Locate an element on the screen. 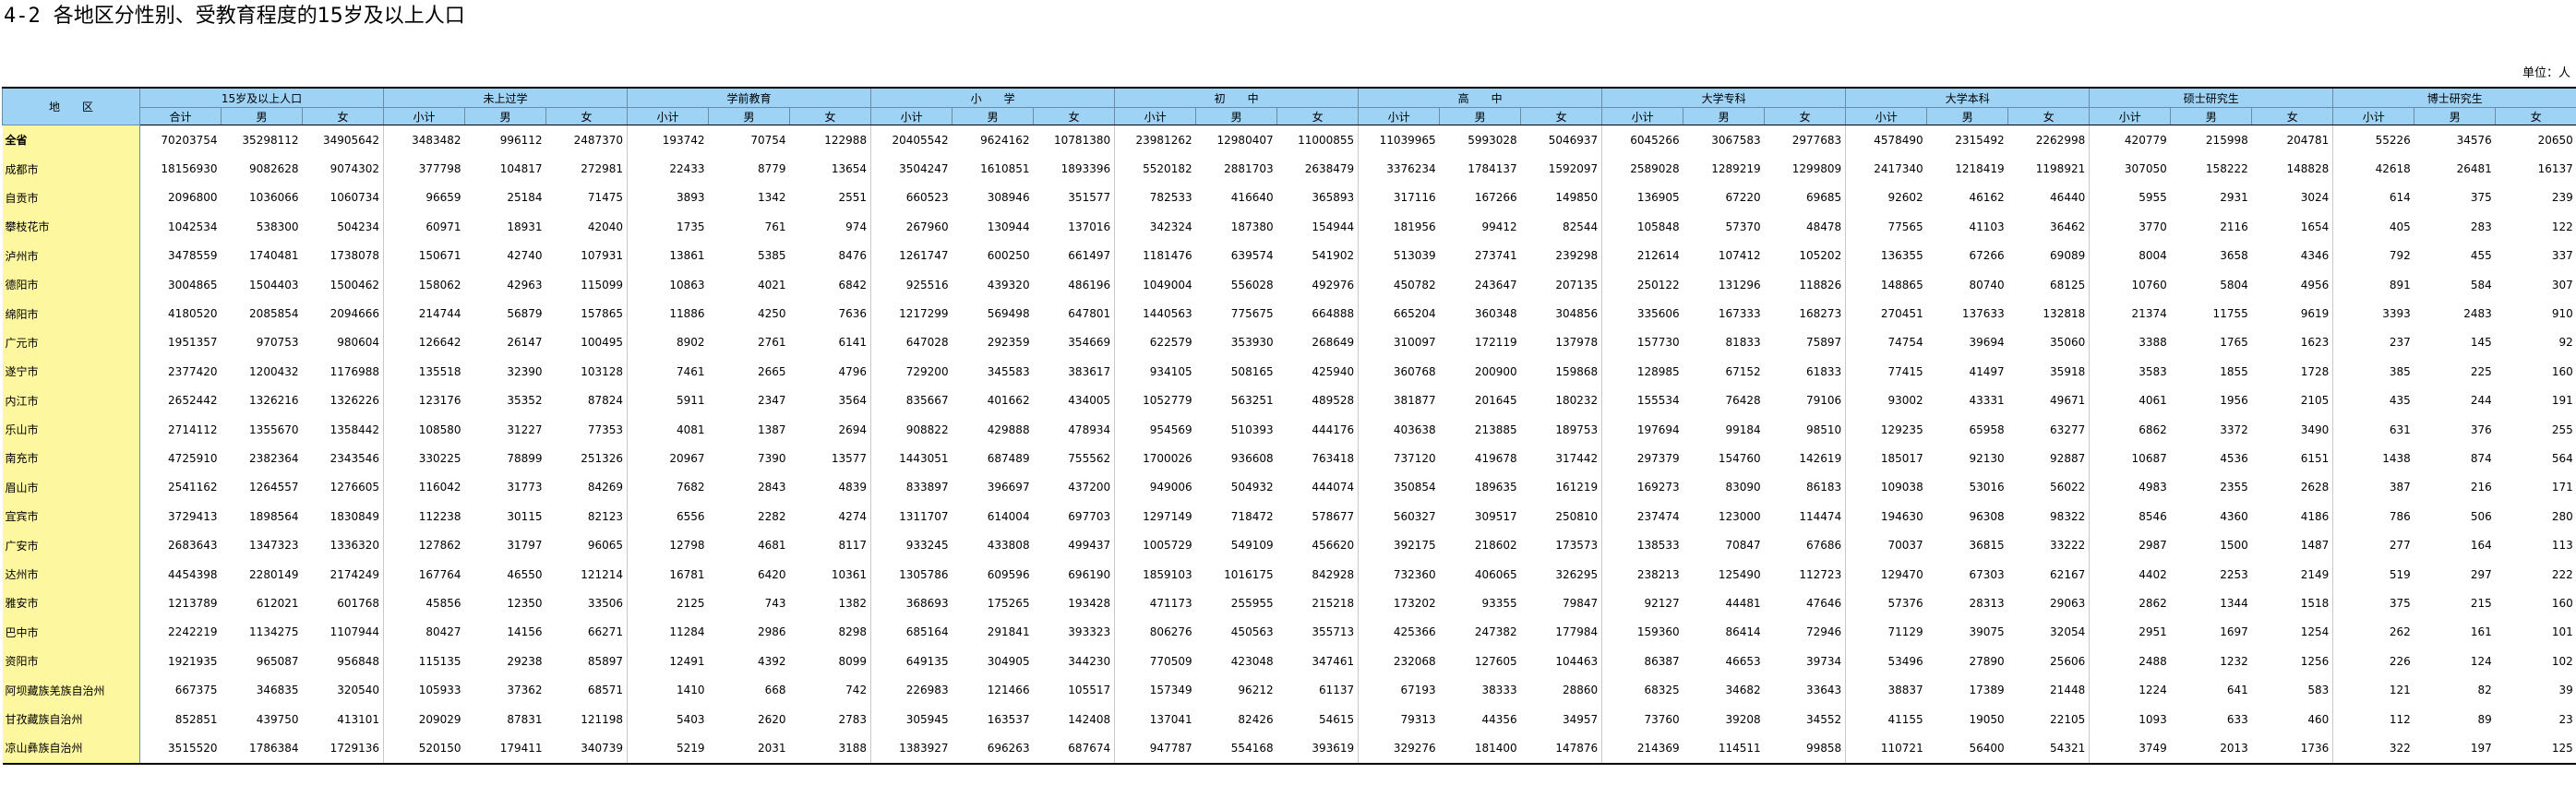  value-cell: 329276 is located at coordinates (1399, 749).